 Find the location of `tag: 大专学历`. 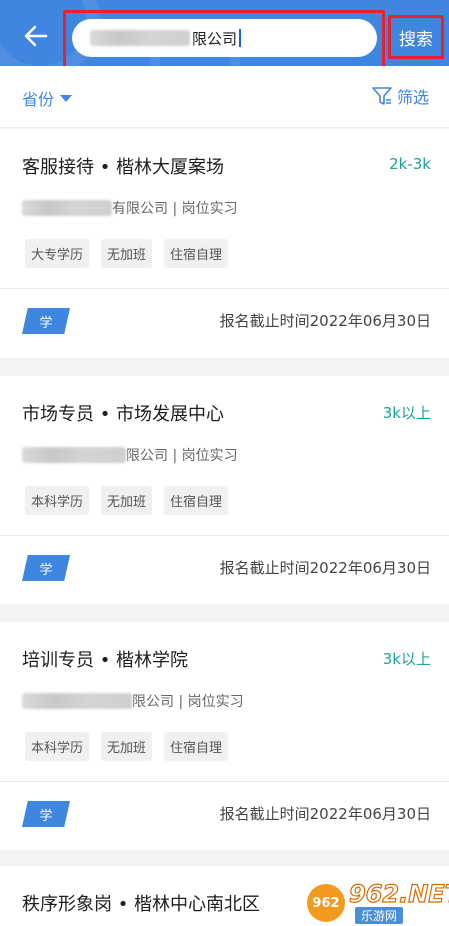

tag: 大专学历 is located at coordinates (57, 253).